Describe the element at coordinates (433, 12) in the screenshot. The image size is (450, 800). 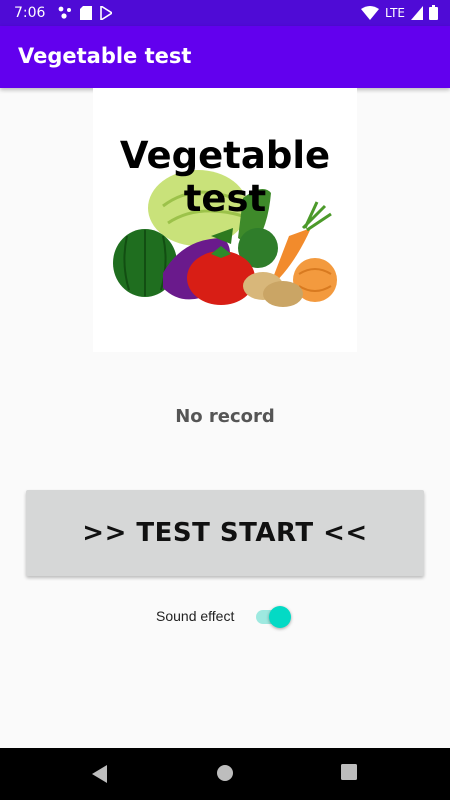
I see `battery-icon` at that location.